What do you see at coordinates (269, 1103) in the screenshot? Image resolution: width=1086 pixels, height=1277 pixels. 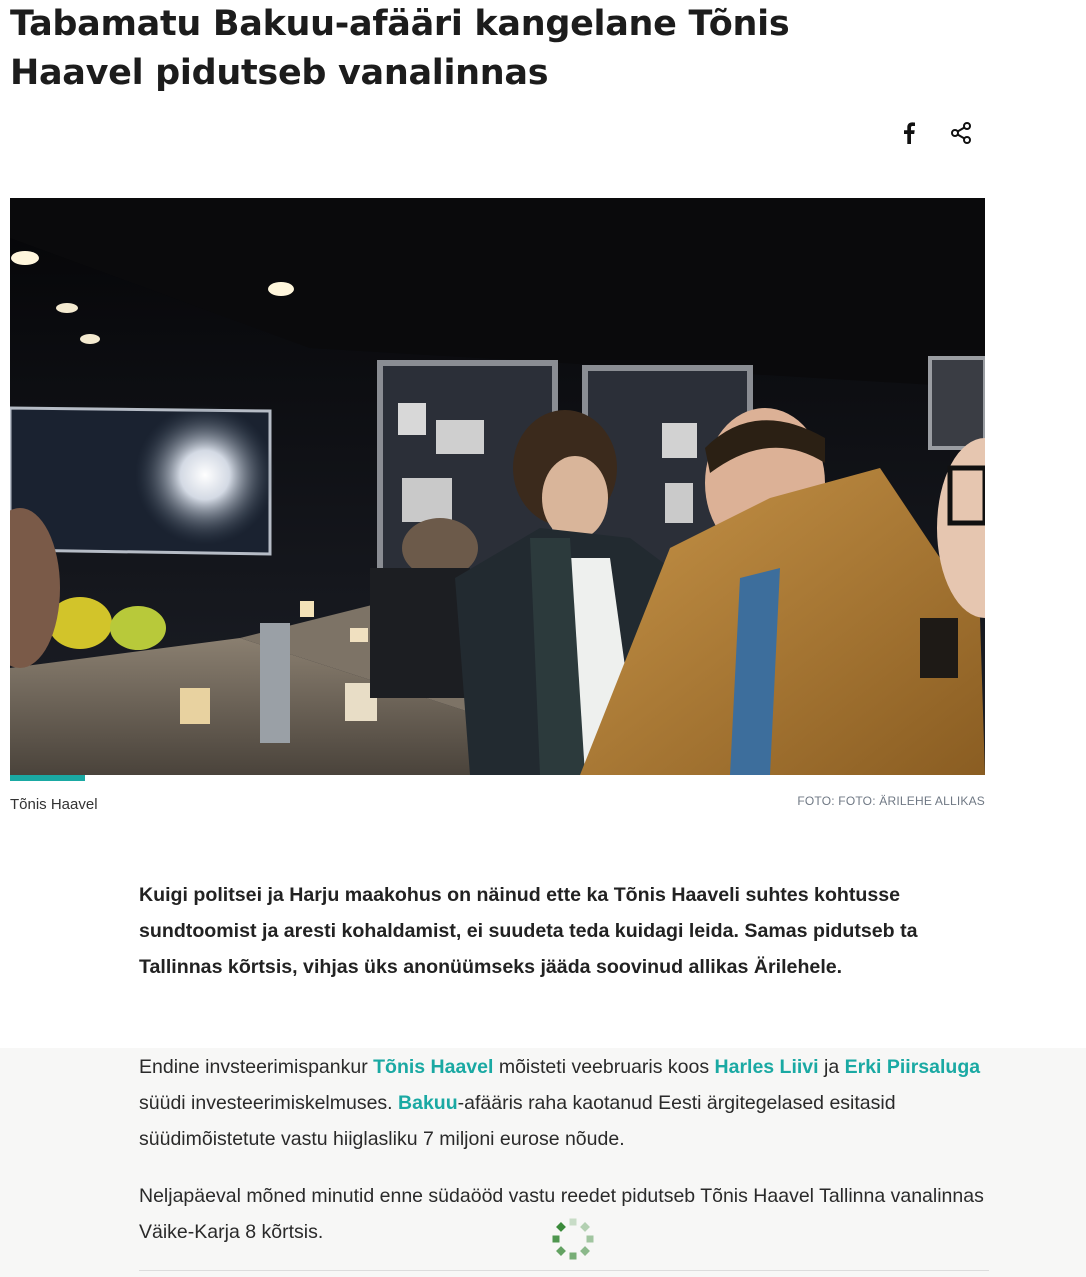 I see `paragraph-text: süüdi investeerimiskelmuses.` at bounding box center [269, 1103].